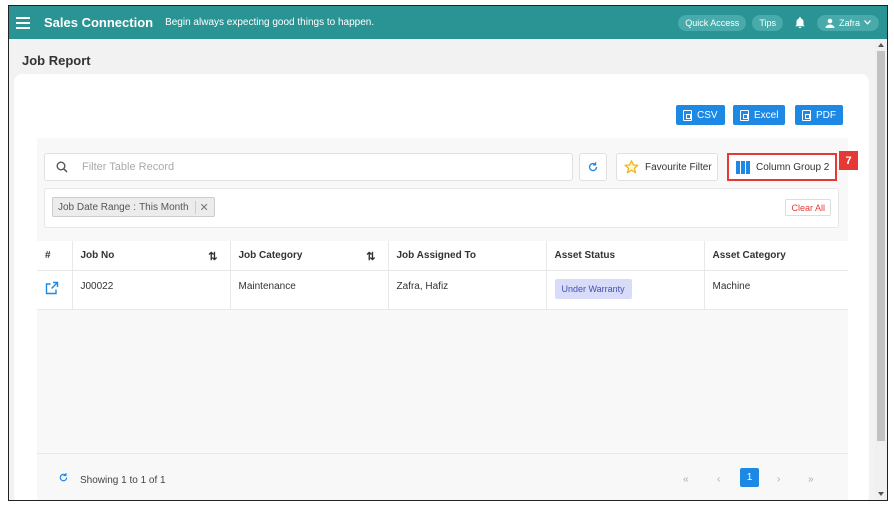 This screenshot has width=894, height=507. Describe the element at coordinates (881, 246) in the screenshot. I see `scrollbar-thumb` at that location.